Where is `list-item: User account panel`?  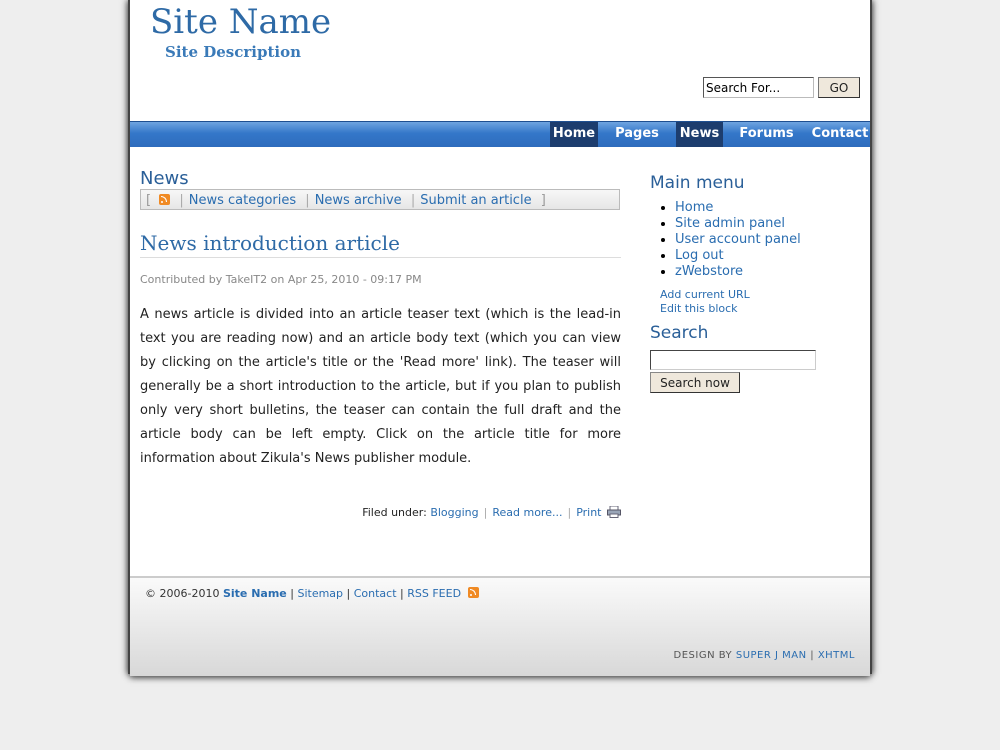
list-item: User account panel is located at coordinates (738, 240).